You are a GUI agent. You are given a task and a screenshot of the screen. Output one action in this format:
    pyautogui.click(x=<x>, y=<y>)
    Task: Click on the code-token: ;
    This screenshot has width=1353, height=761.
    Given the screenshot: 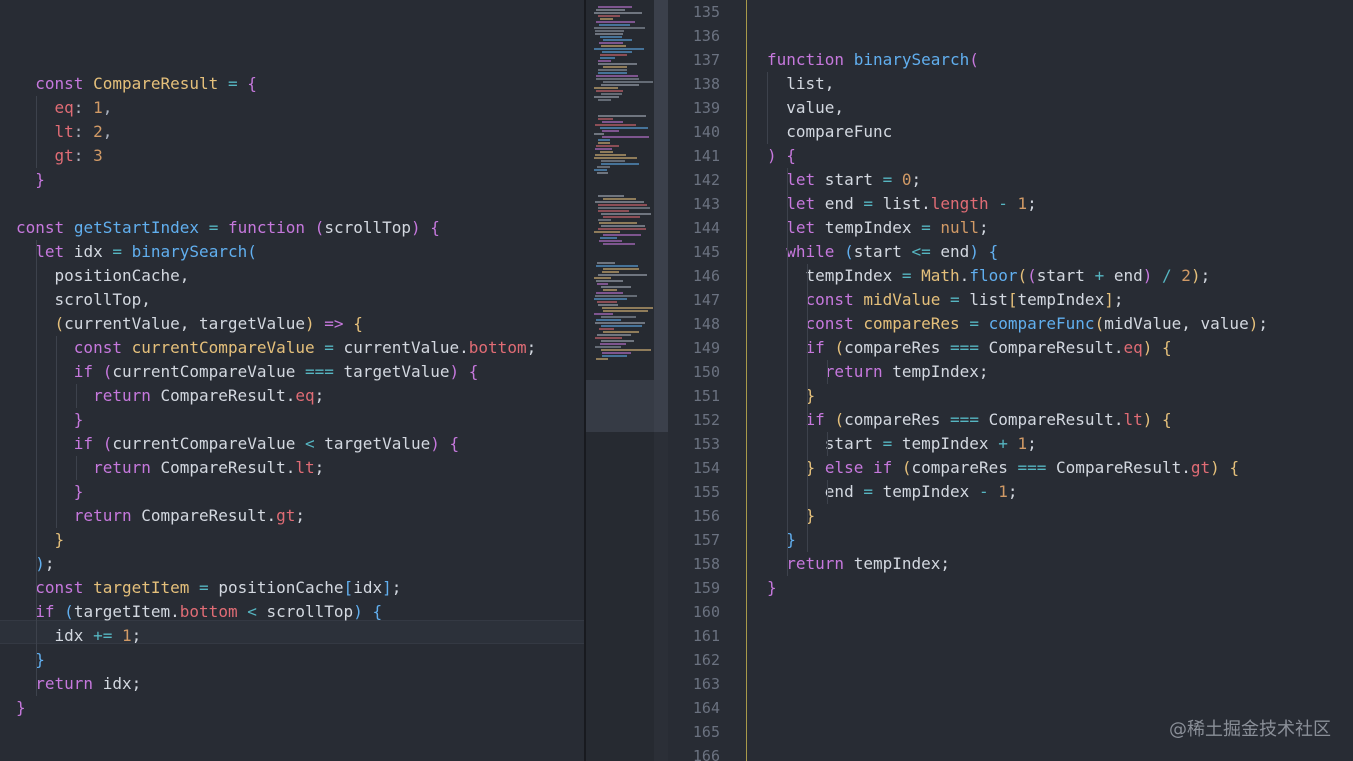 What is the action you would take?
    pyautogui.click(x=1032, y=203)
    